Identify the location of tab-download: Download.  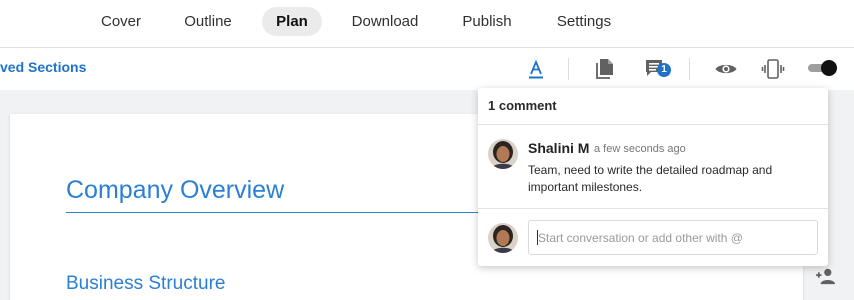
(385, 21).